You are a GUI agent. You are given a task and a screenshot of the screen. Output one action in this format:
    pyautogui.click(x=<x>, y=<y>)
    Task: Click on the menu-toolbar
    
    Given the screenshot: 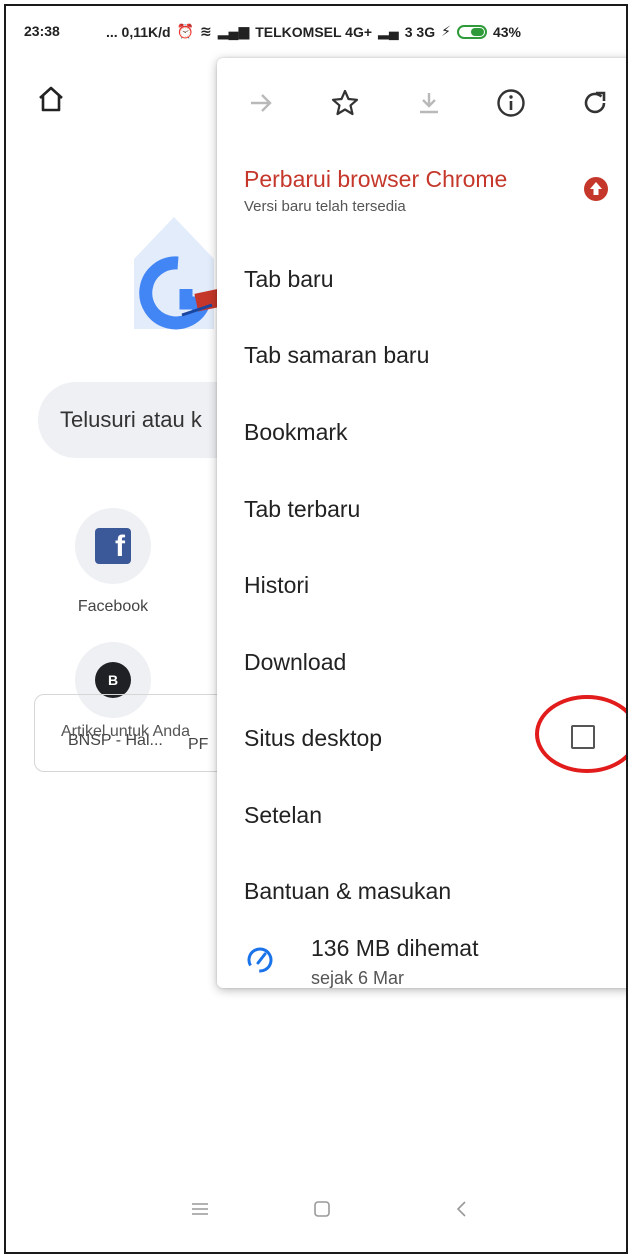 What is the action you would take?
    pyautogui.click(x=421, y=103)
    